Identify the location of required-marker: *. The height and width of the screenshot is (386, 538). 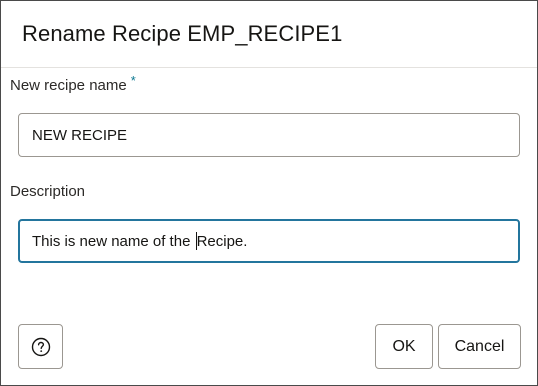
(133, 80).